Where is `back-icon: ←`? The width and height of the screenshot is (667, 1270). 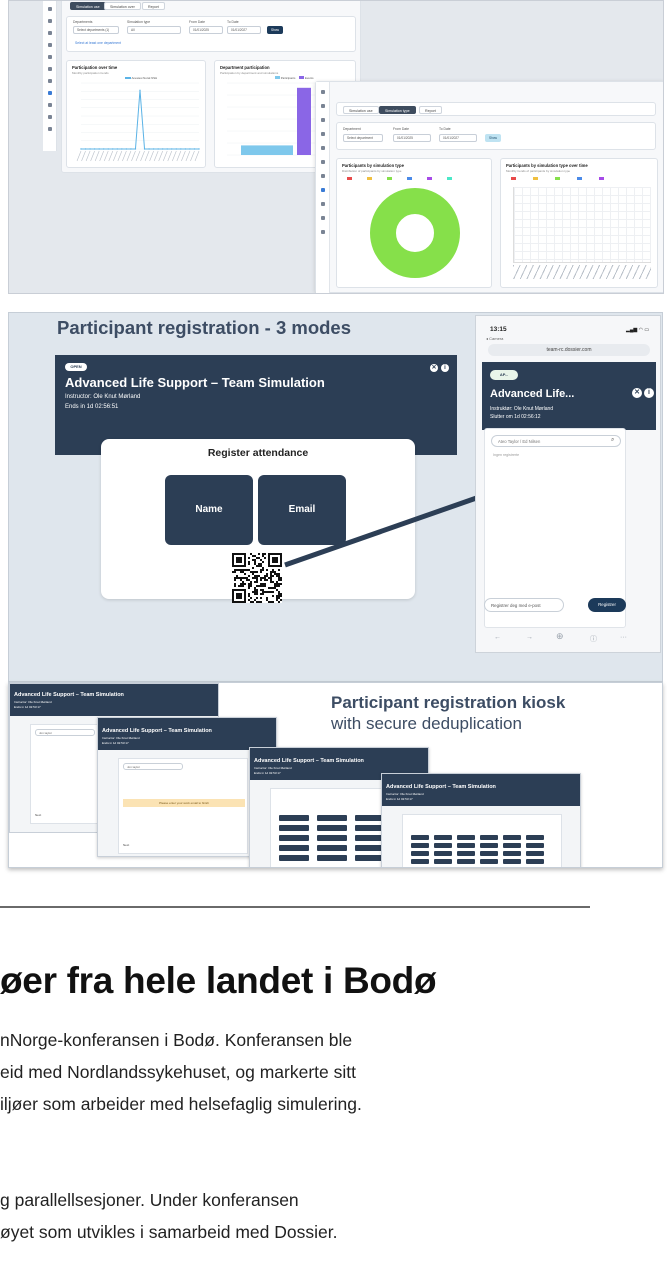
back-icon: ← is located at coordinates (497, 637).